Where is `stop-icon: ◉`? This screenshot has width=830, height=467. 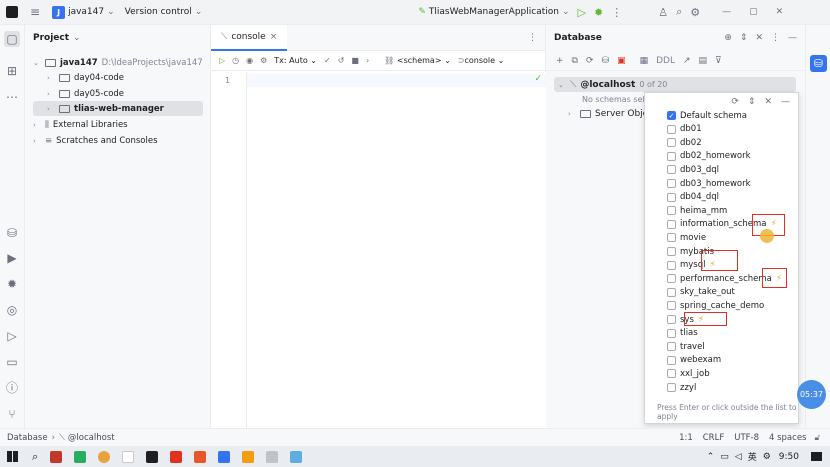 stop-icon: ◉ is located at coordinates (249, 60).